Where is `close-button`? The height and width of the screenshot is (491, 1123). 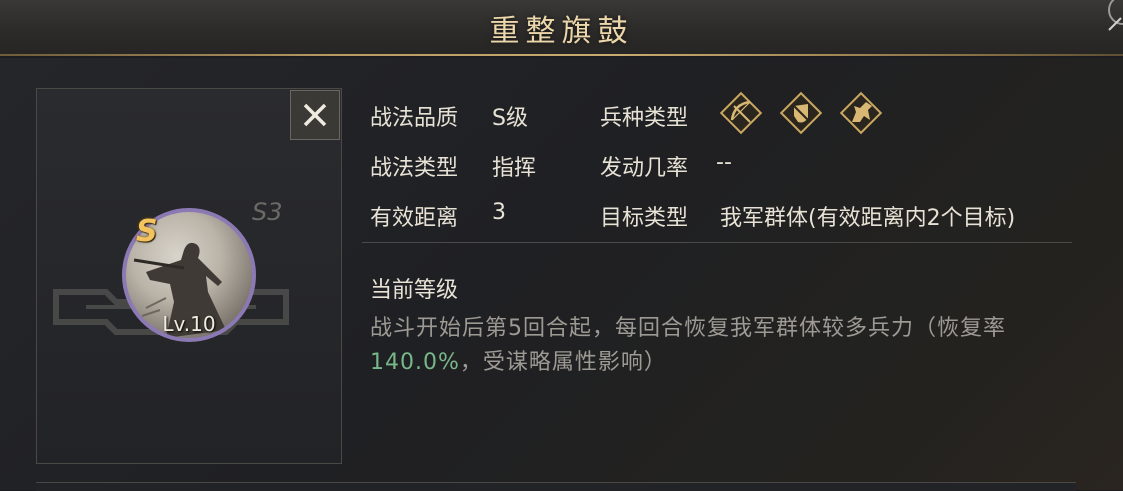 close-button is located at coordinates (315, 115).